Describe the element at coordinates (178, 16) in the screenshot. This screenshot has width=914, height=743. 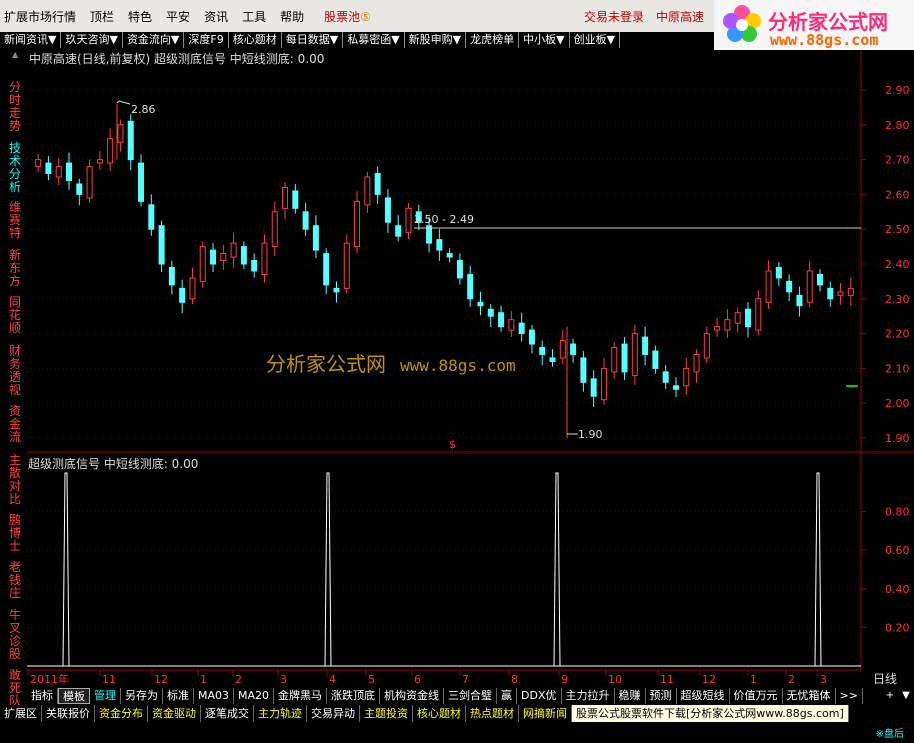
I see `menu-item-pingan: 平安` at that location.